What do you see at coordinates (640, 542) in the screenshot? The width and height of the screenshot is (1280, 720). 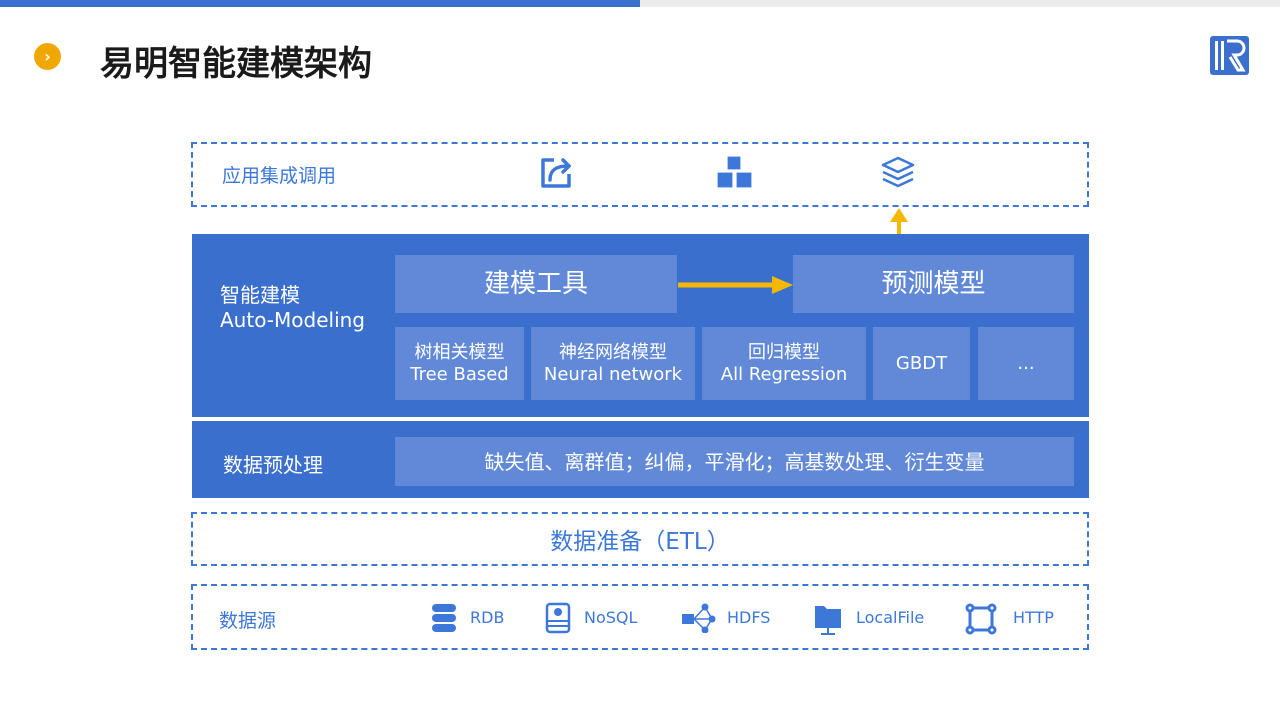 I see `etl-label: 数据准备（ETL）` at bounding box center [640, 542].